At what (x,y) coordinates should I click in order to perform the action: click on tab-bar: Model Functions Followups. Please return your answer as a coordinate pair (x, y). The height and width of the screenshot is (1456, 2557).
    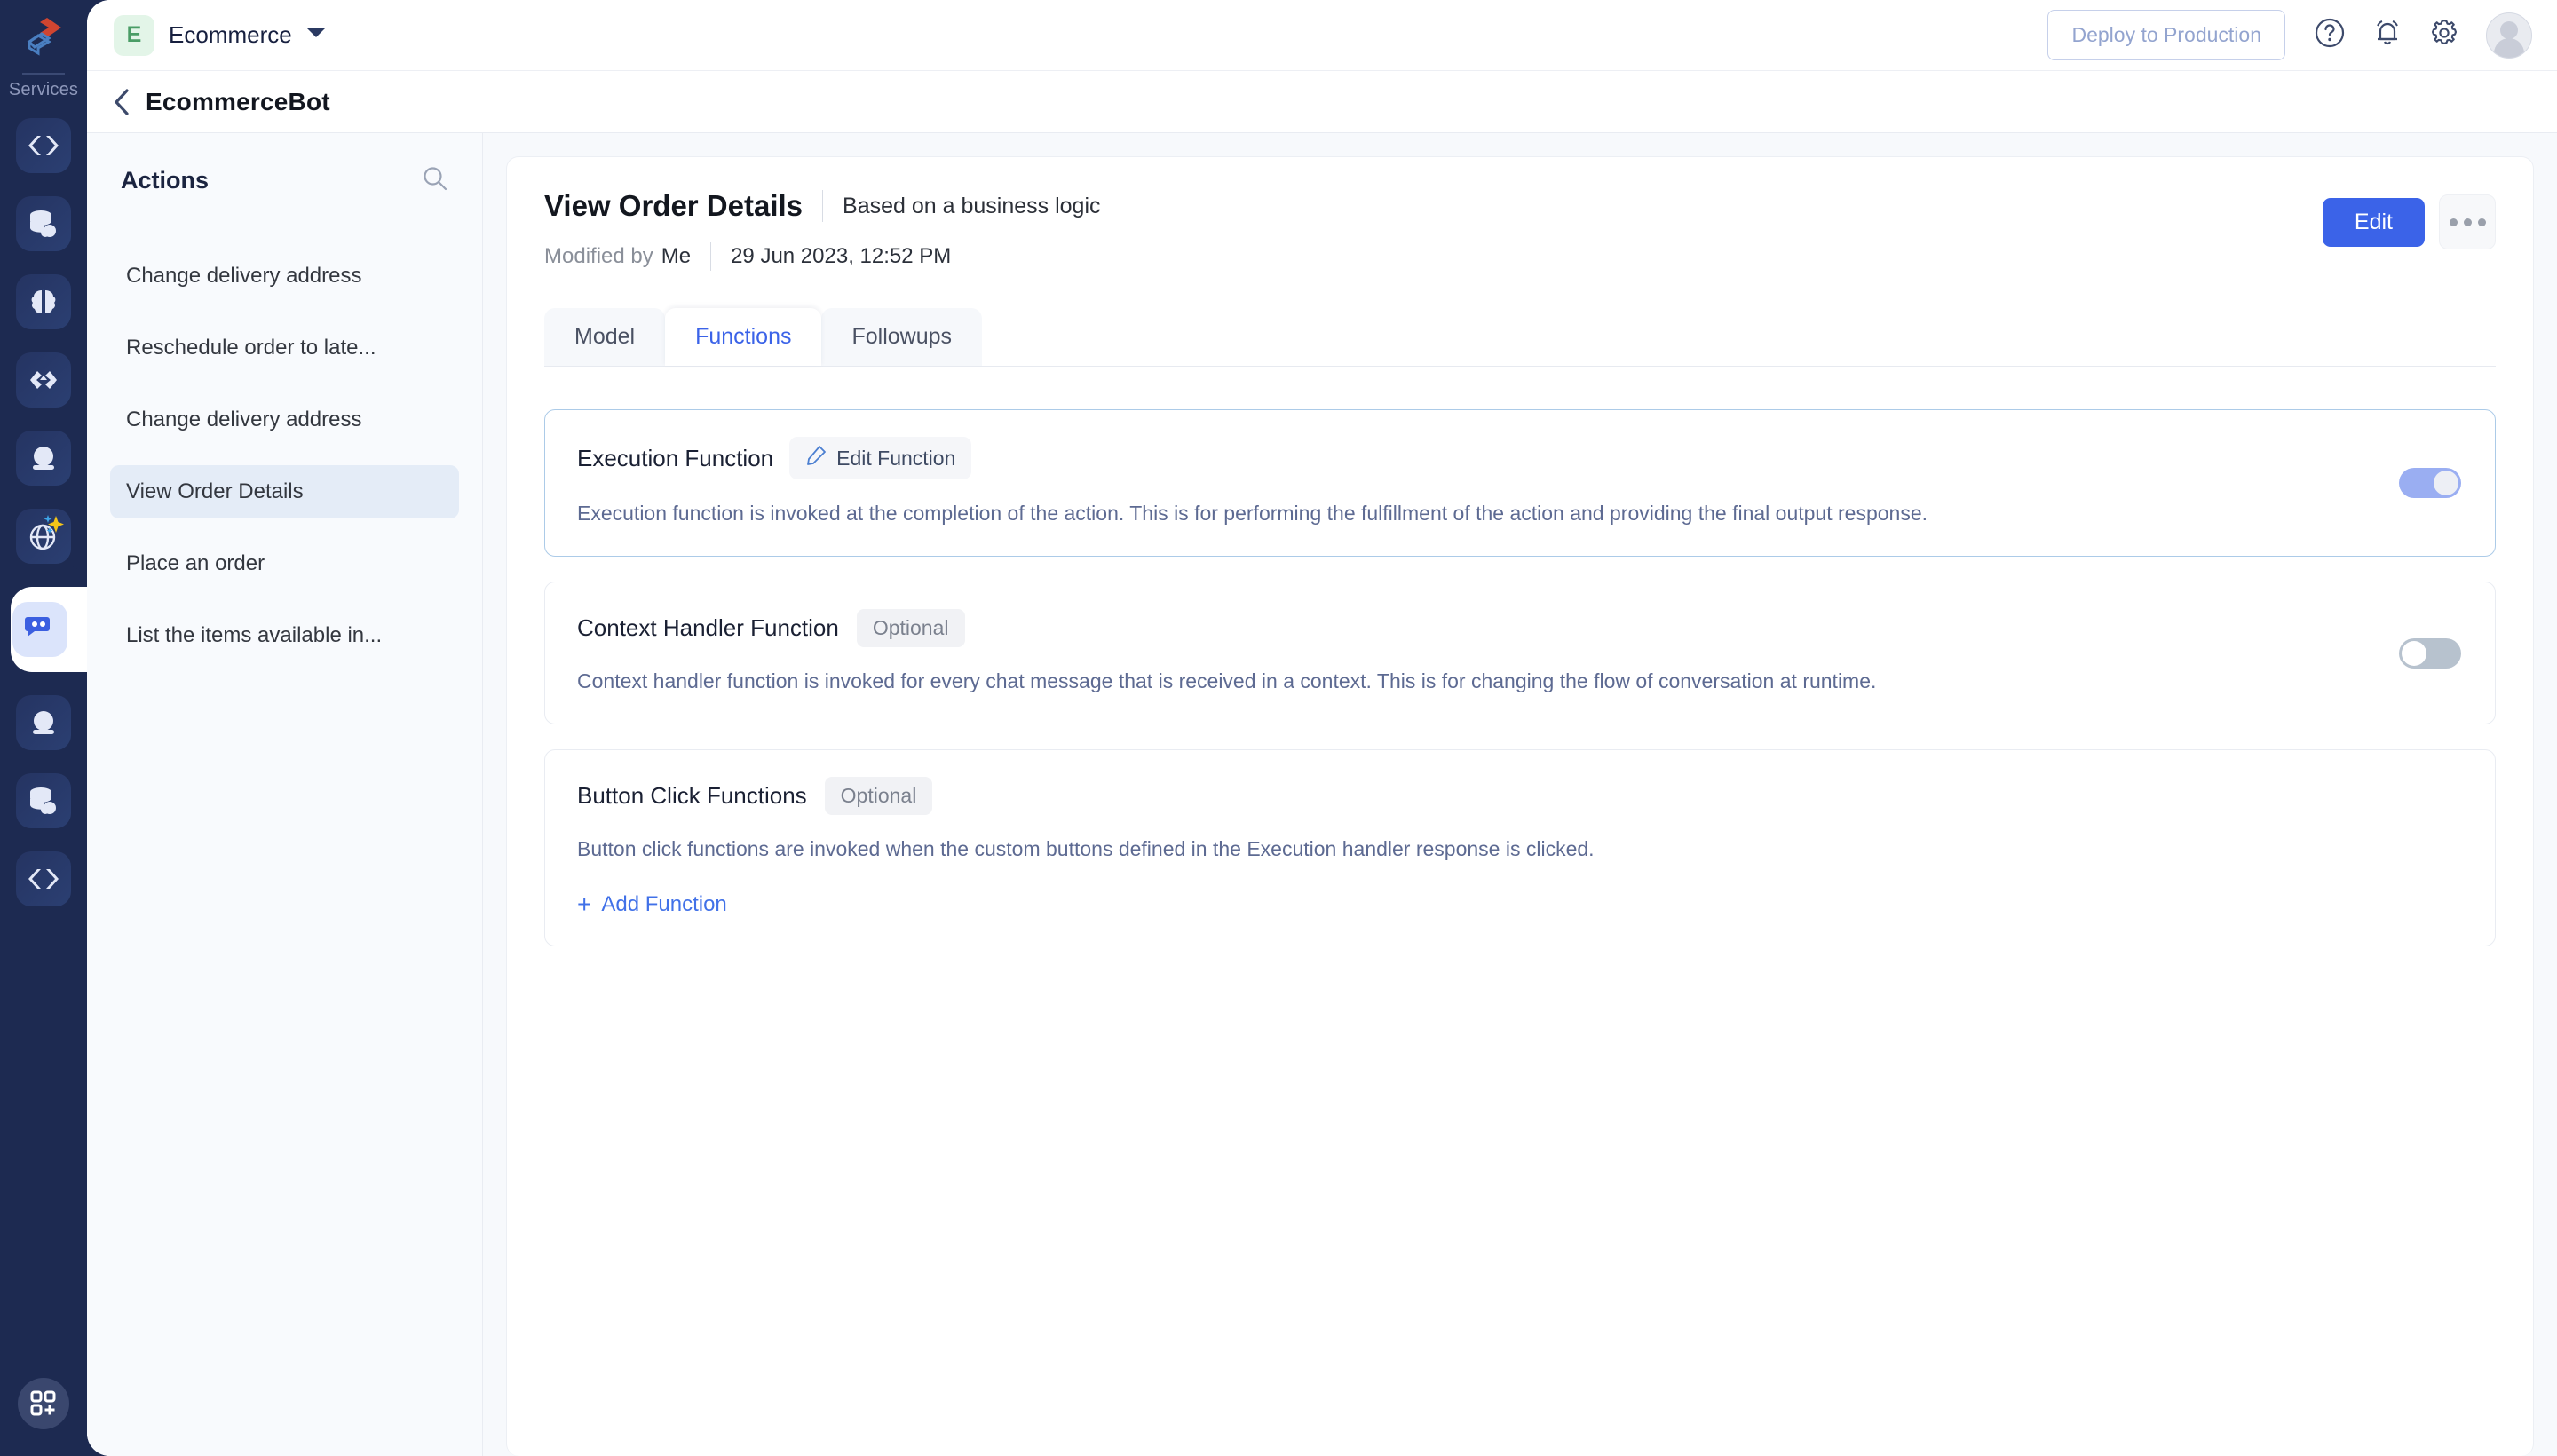
    Looking at the image, I should click on (1520, 337).